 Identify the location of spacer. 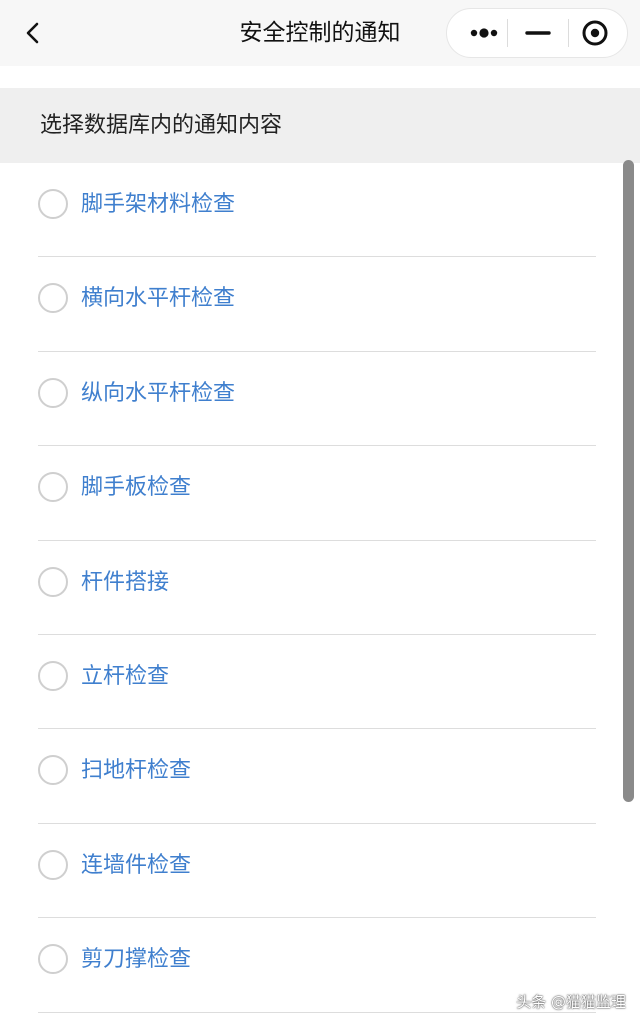
(320, 77).